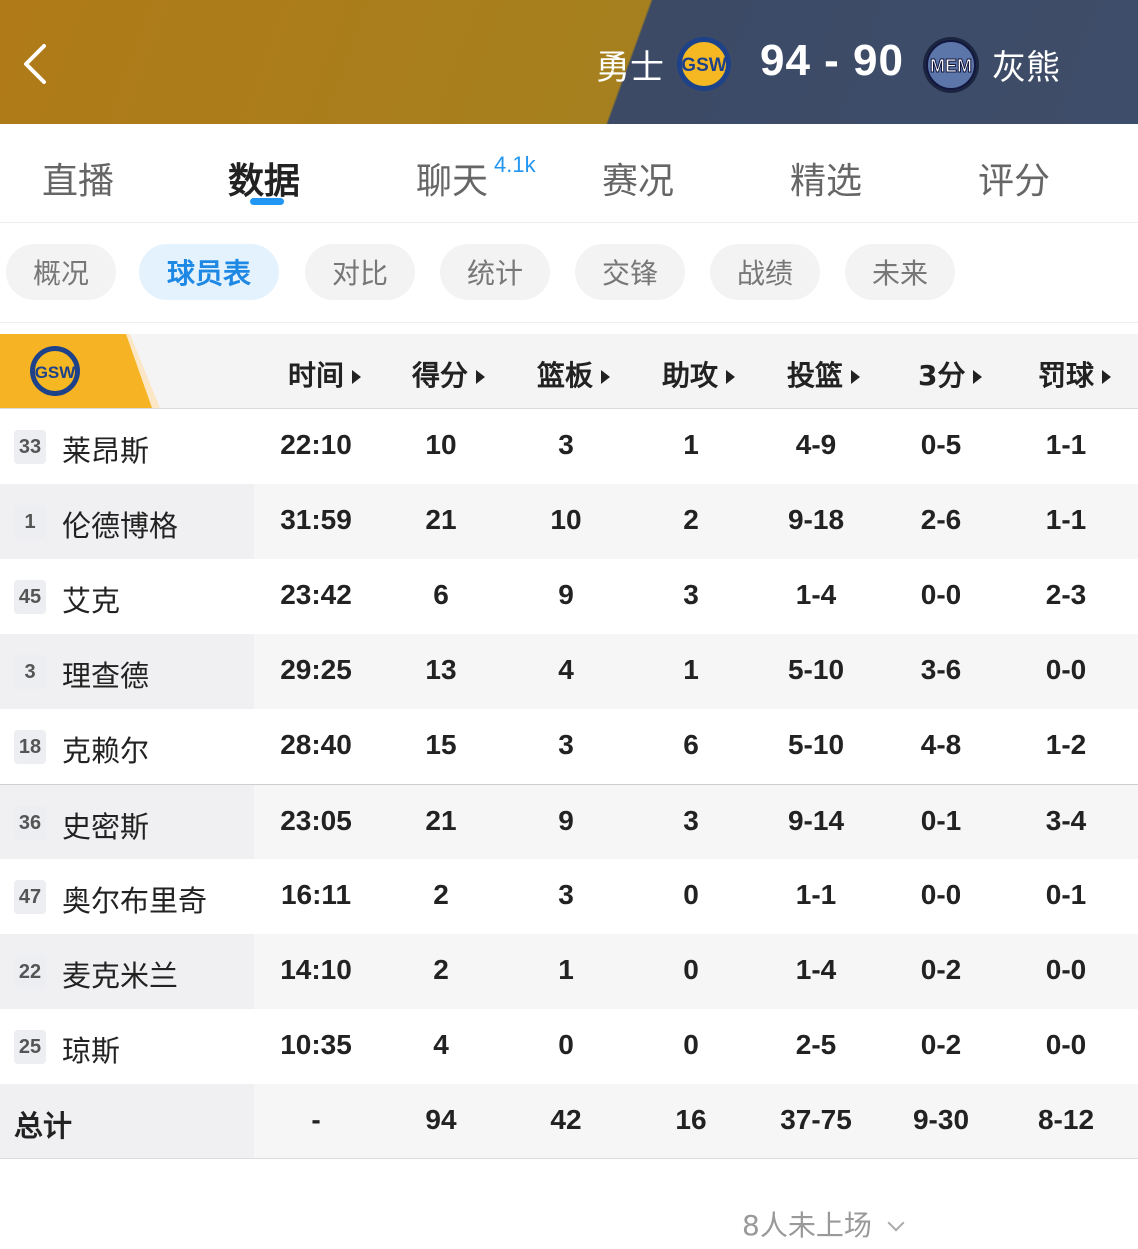  I want to click on jersey-number: 33, so click(30, 447).